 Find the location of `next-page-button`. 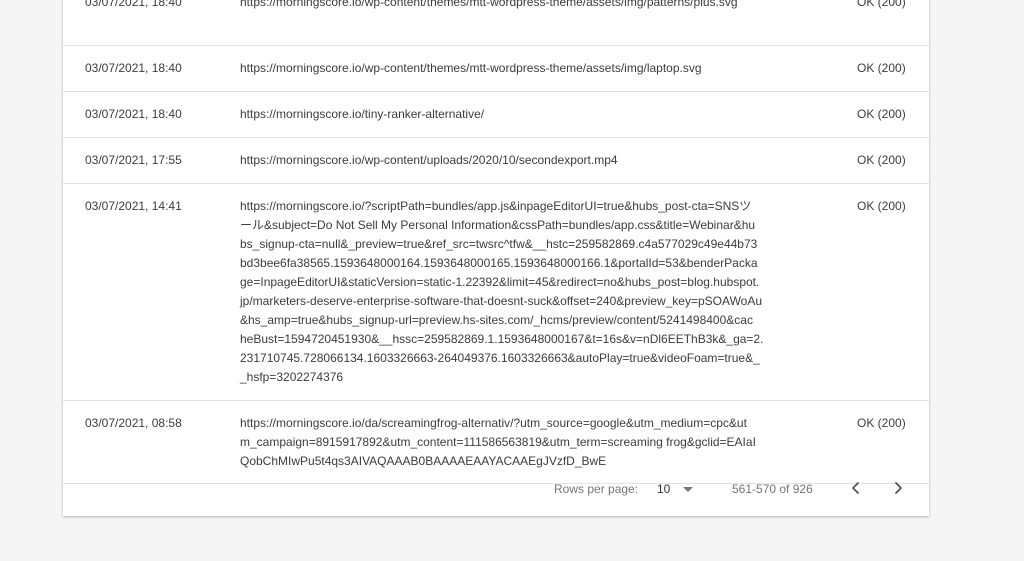

next-page-button is located at coordinates (898, 488).